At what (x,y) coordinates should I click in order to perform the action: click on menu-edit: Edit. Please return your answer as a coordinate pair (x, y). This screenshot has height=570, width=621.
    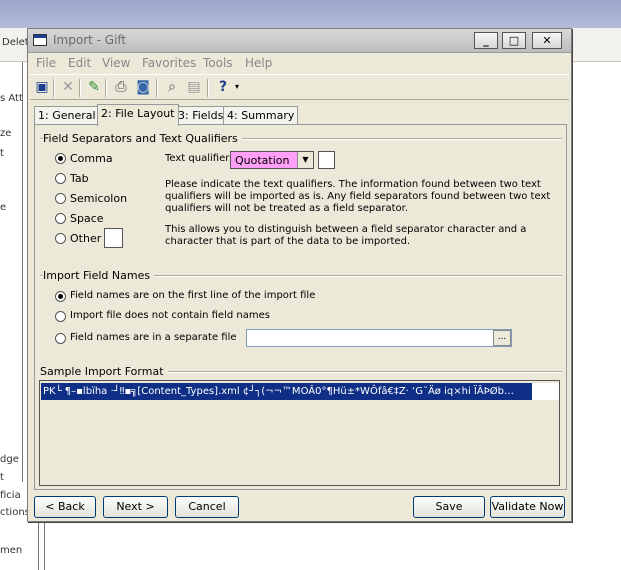
    Looking at the image, I should click on (79, 63).